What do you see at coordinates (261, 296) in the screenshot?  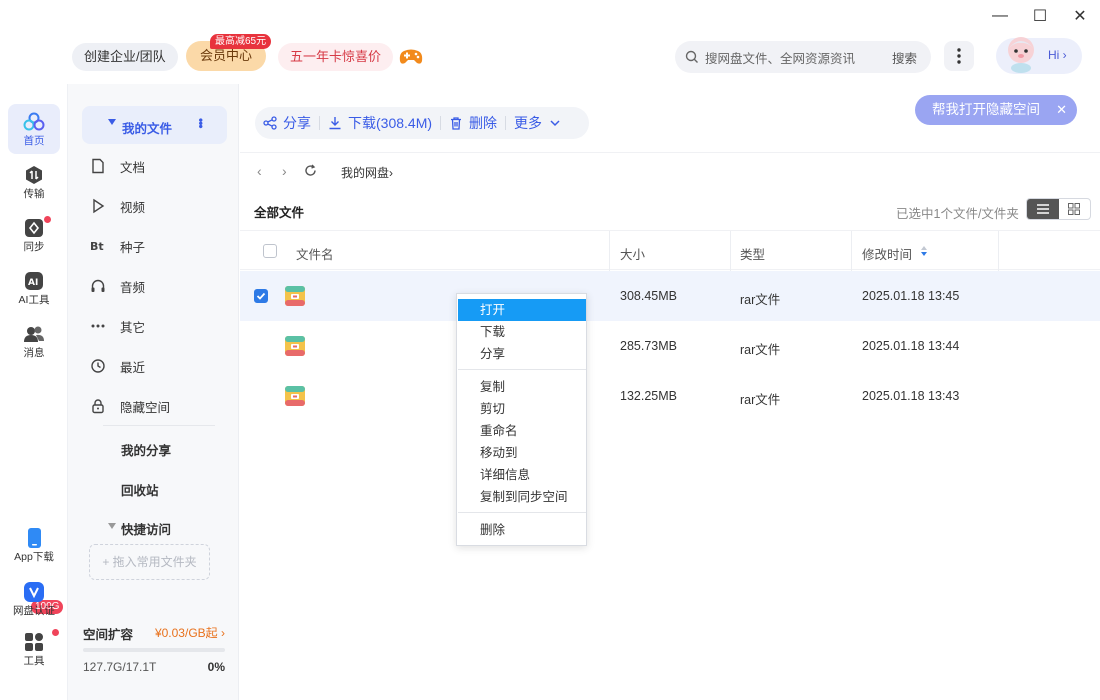 I see `row-checkbox` at bounding box center [261, 296].